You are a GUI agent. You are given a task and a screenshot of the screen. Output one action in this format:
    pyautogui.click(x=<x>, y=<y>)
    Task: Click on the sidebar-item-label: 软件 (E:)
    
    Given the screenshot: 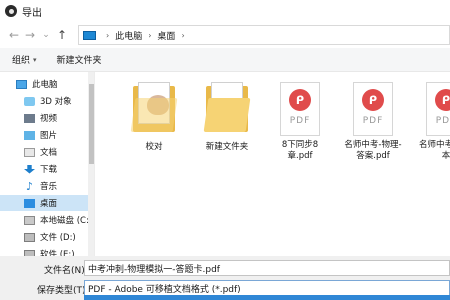 What is the action you would take?
    pyautogui.click(x=57, y=253)
    